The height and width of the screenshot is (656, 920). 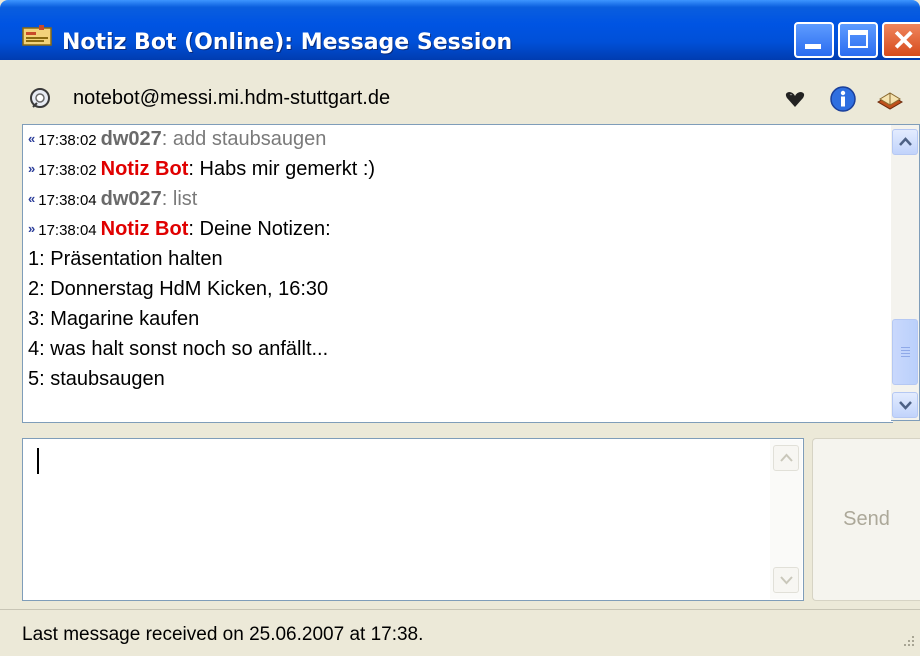 I want to click on chat-line: » 17:38:04 Notiz Bot: Deine Notizen:, so click(x=179, y=230).